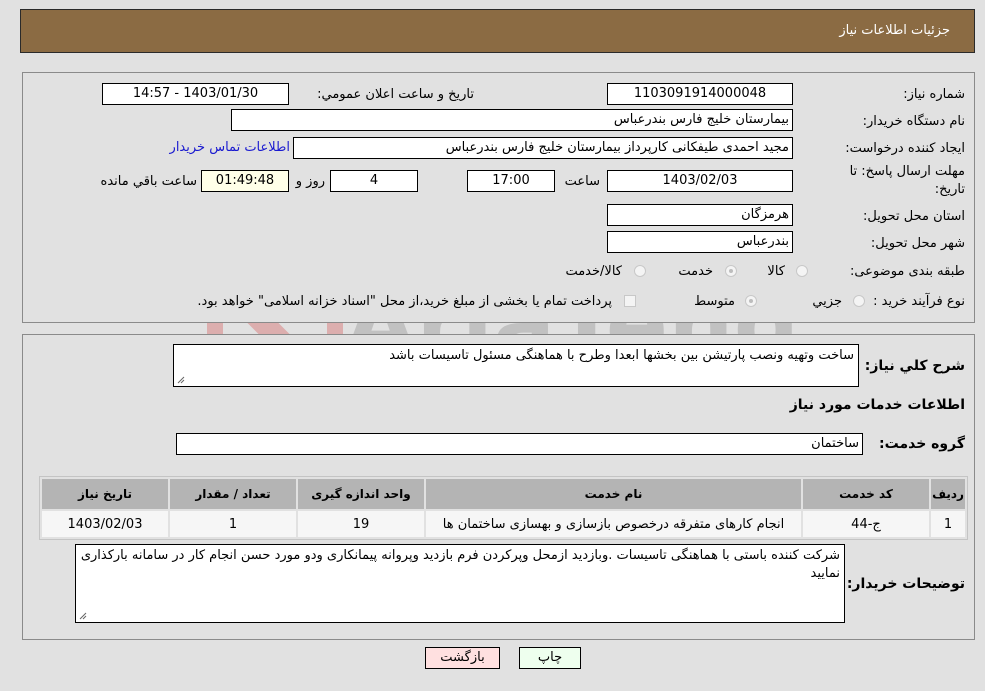 Image resolution: width=985 pixels, height=691 pixels. What do you see at coordinates (519, 444) in the screenshot?
I see `service-group-field: ساختمان` at bounding box center [519, 444].